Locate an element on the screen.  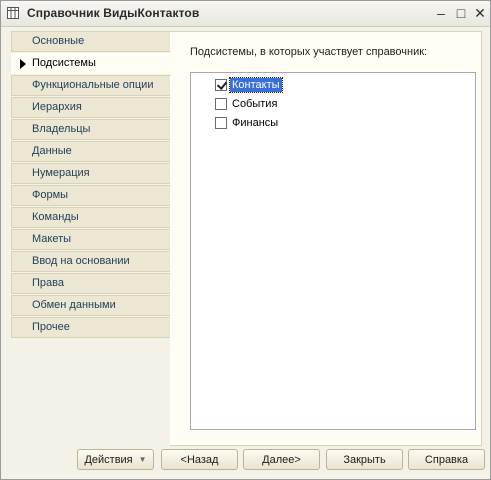
nav-item-data: Данные is located at coordinates (90, 151).